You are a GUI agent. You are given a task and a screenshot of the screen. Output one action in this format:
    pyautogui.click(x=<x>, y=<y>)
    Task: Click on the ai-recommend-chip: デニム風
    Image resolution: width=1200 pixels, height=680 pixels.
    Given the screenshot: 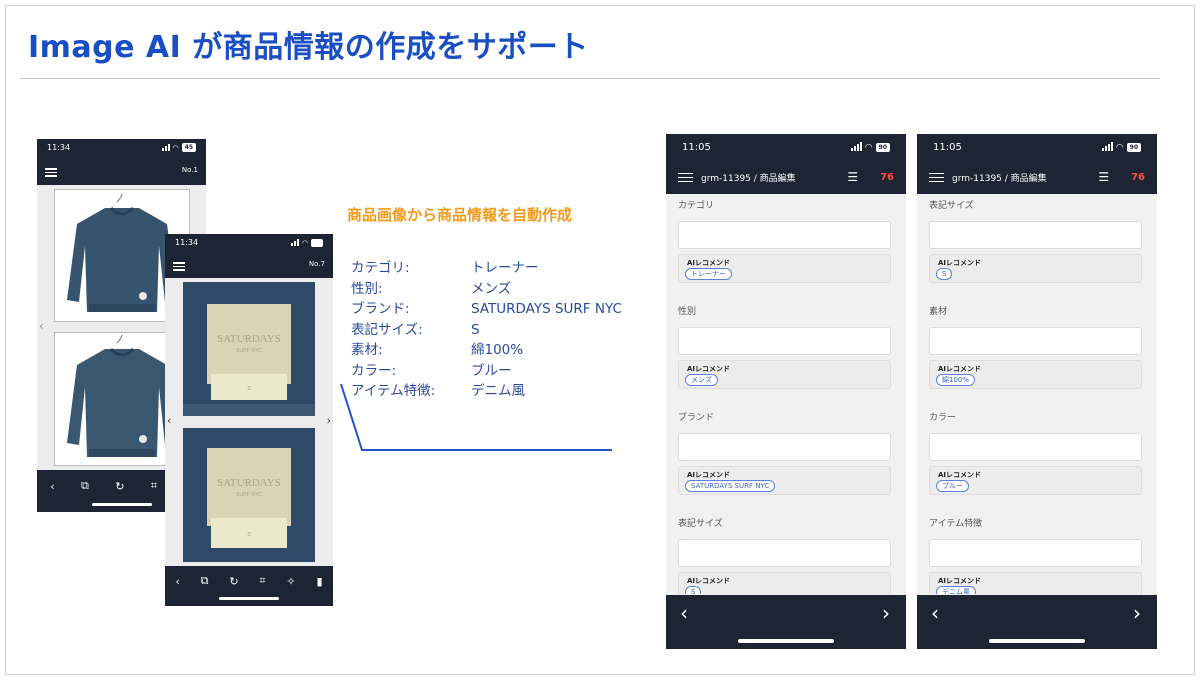 What is the action you would take?
    pyautogui.click(x=956, y=590)
    